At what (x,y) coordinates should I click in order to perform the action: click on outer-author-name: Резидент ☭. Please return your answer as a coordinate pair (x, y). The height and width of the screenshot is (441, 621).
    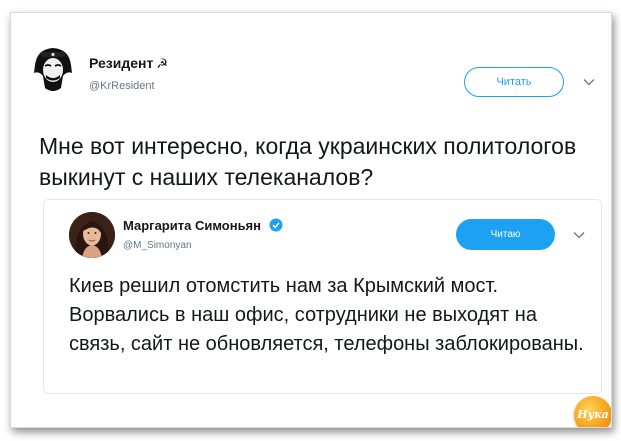
    Looking at the image, I should click on (128, 63).